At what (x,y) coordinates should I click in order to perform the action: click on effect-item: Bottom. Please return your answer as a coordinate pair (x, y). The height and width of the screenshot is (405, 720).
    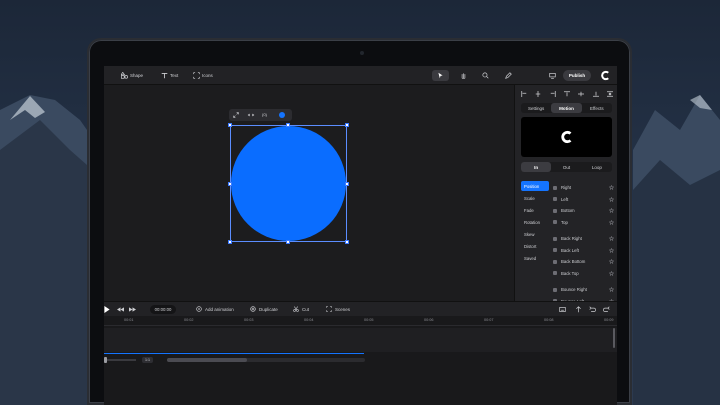
    Looking at the image, I should click on (583, 211).